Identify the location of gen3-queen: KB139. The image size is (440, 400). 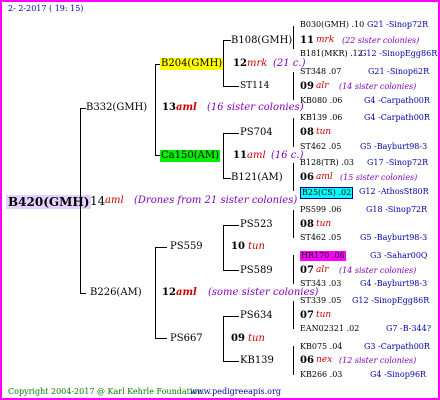
(257, 361).